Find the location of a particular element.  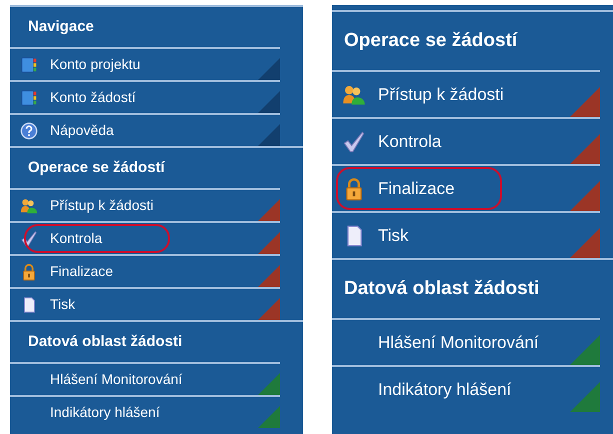

padlock-icon is located at coordinates (29, 271).